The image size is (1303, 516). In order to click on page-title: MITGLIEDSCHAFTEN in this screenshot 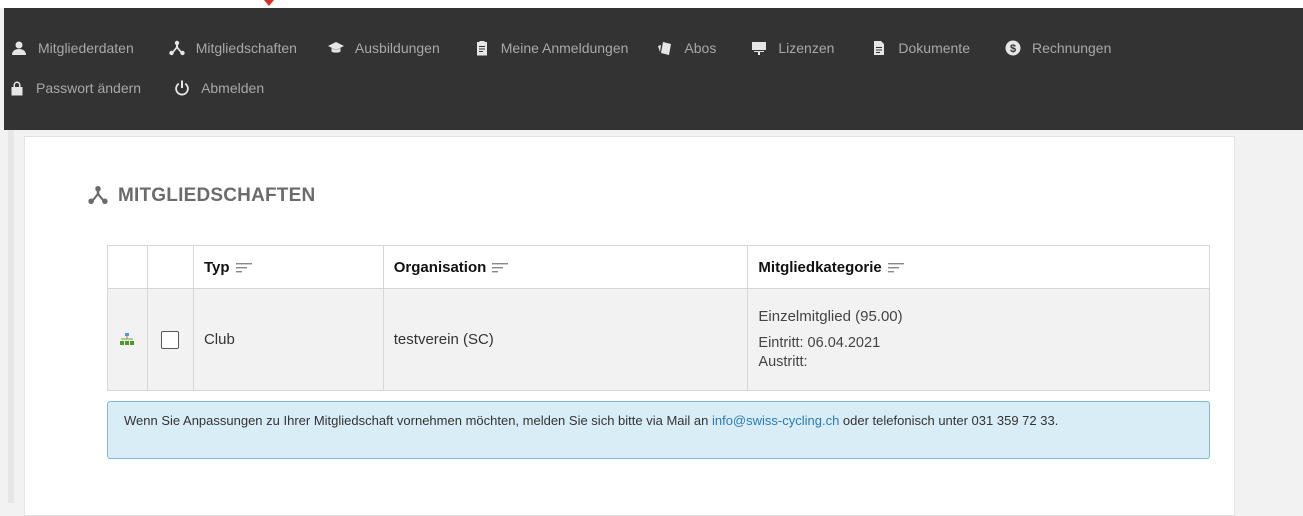, I will do `click(201, 196)`.